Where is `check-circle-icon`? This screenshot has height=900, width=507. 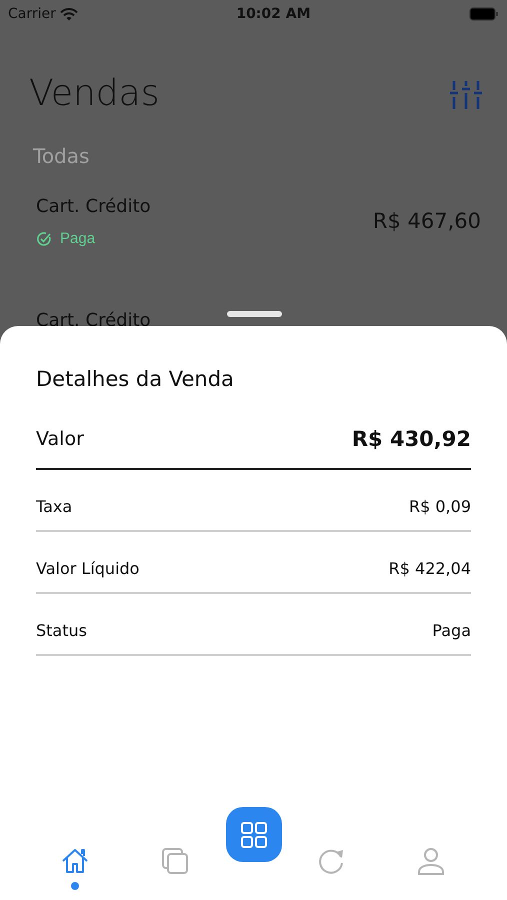 check-circle-icon is located at coordinates (44, 239).